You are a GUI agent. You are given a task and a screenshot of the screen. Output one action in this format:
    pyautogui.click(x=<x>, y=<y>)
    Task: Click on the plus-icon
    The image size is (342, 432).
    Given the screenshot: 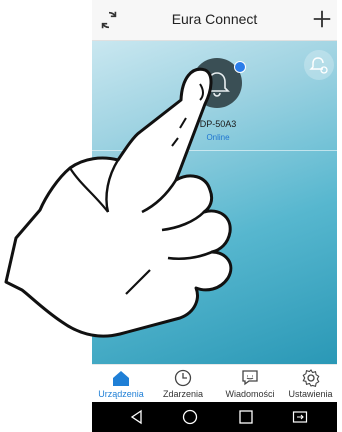 What is the action you would take?
    pyautogui.click(x=322, y=19)
    